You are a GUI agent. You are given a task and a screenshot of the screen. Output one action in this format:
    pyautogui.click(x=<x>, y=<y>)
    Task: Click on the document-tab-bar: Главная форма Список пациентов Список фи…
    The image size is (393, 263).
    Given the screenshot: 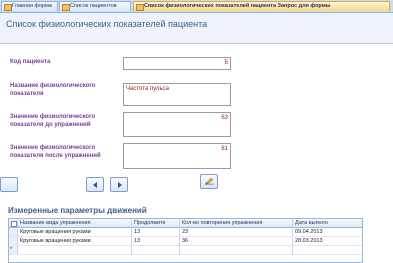 What is the action you would take?
    pyautogui.click(x=196, y=6)
    